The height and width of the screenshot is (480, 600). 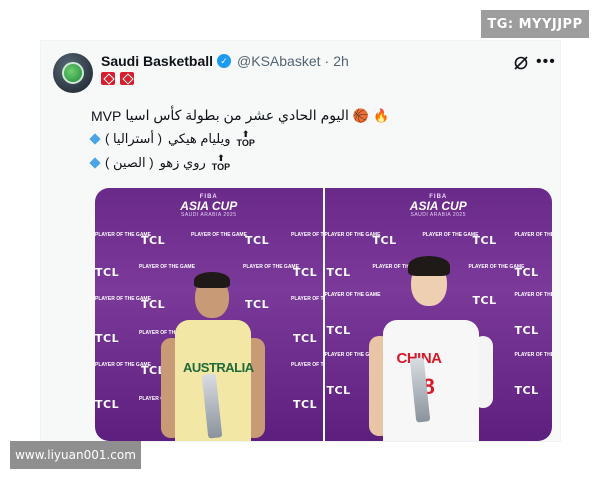 What do you see at coordinates (117, 78) in the screenshot?
I see `flag-row` at bounding box center [117, 78].